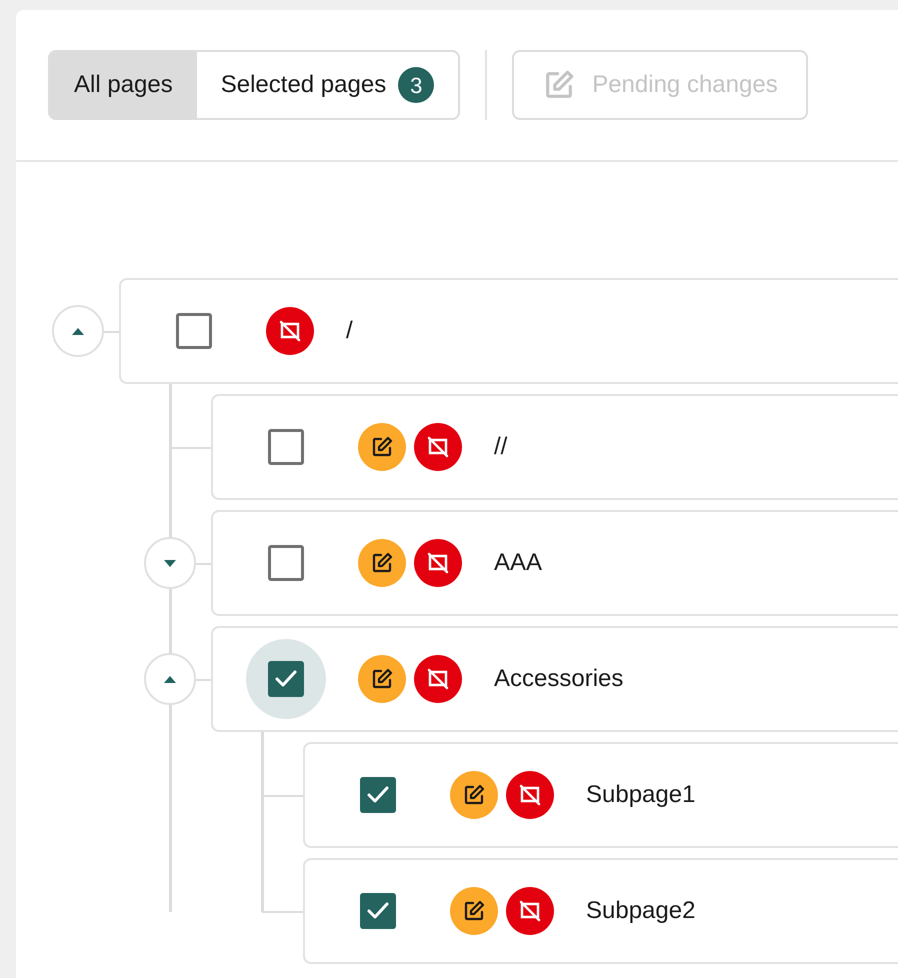  Describe the element at coordinates (554, 563) in the screenshot. I see `page-row: AAA` at that location.